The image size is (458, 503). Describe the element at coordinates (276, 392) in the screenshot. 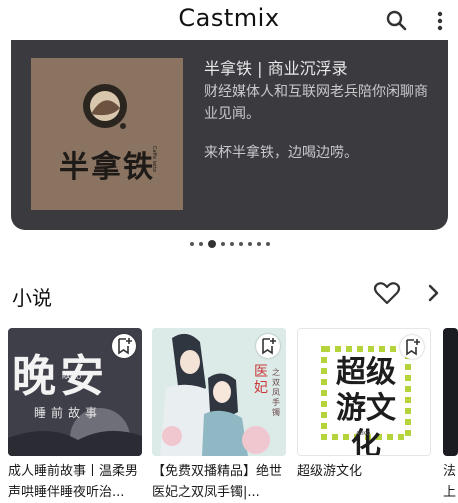

I see `cover-subtitle: 之双凤手镯` at that location.